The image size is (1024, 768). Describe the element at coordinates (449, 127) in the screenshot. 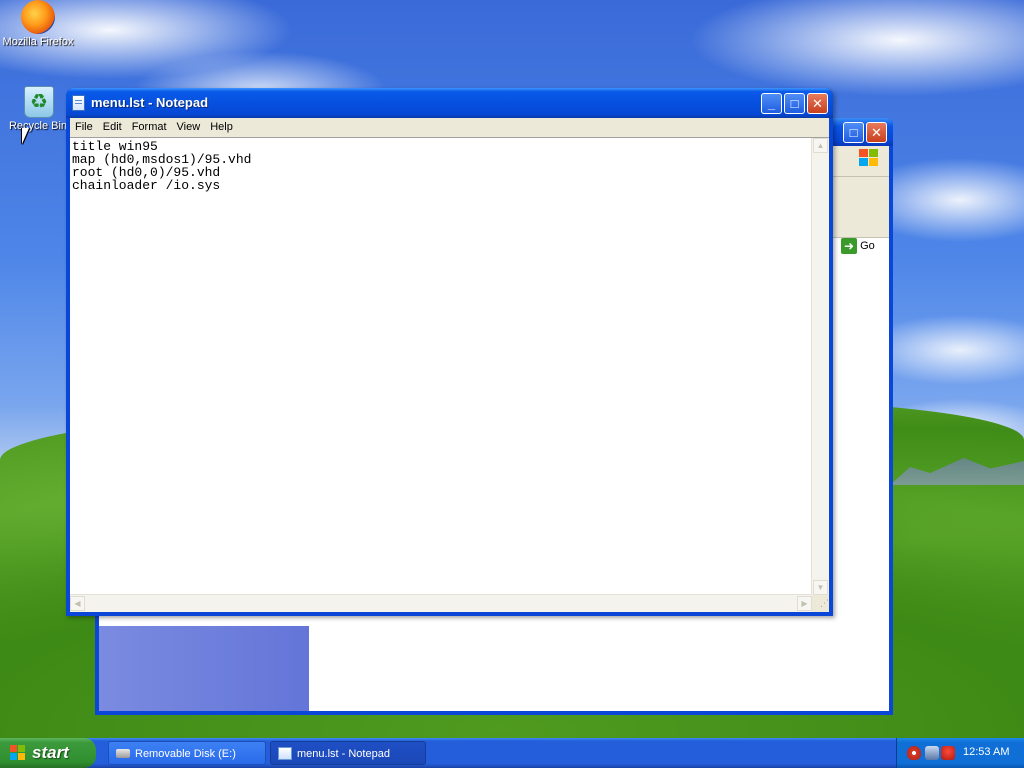

I see `menu-bar: File Edit Format View Help` at that location.